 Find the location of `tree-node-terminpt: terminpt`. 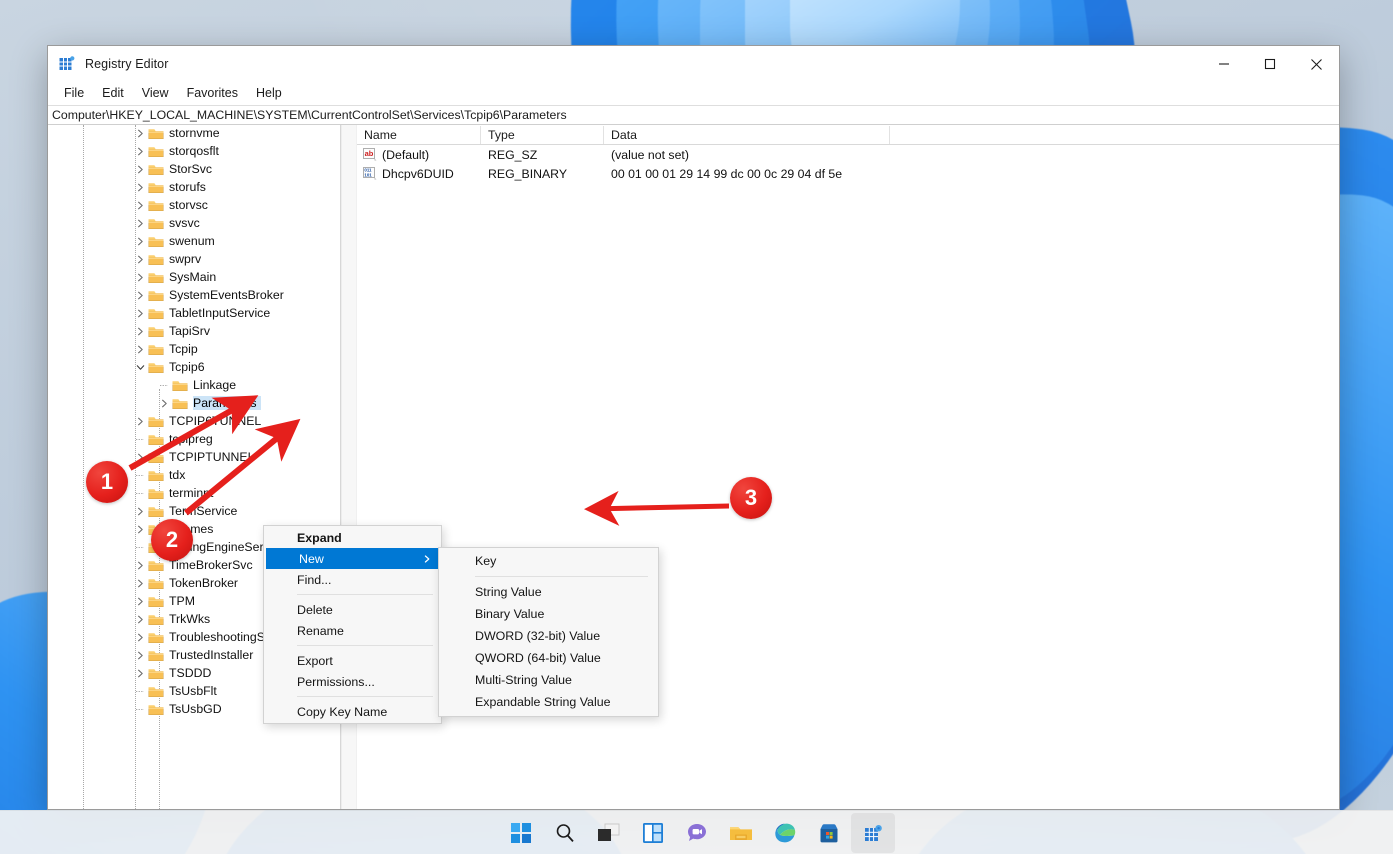

tree-node-terminpt: terminpt is located at coordinates (202, 493).